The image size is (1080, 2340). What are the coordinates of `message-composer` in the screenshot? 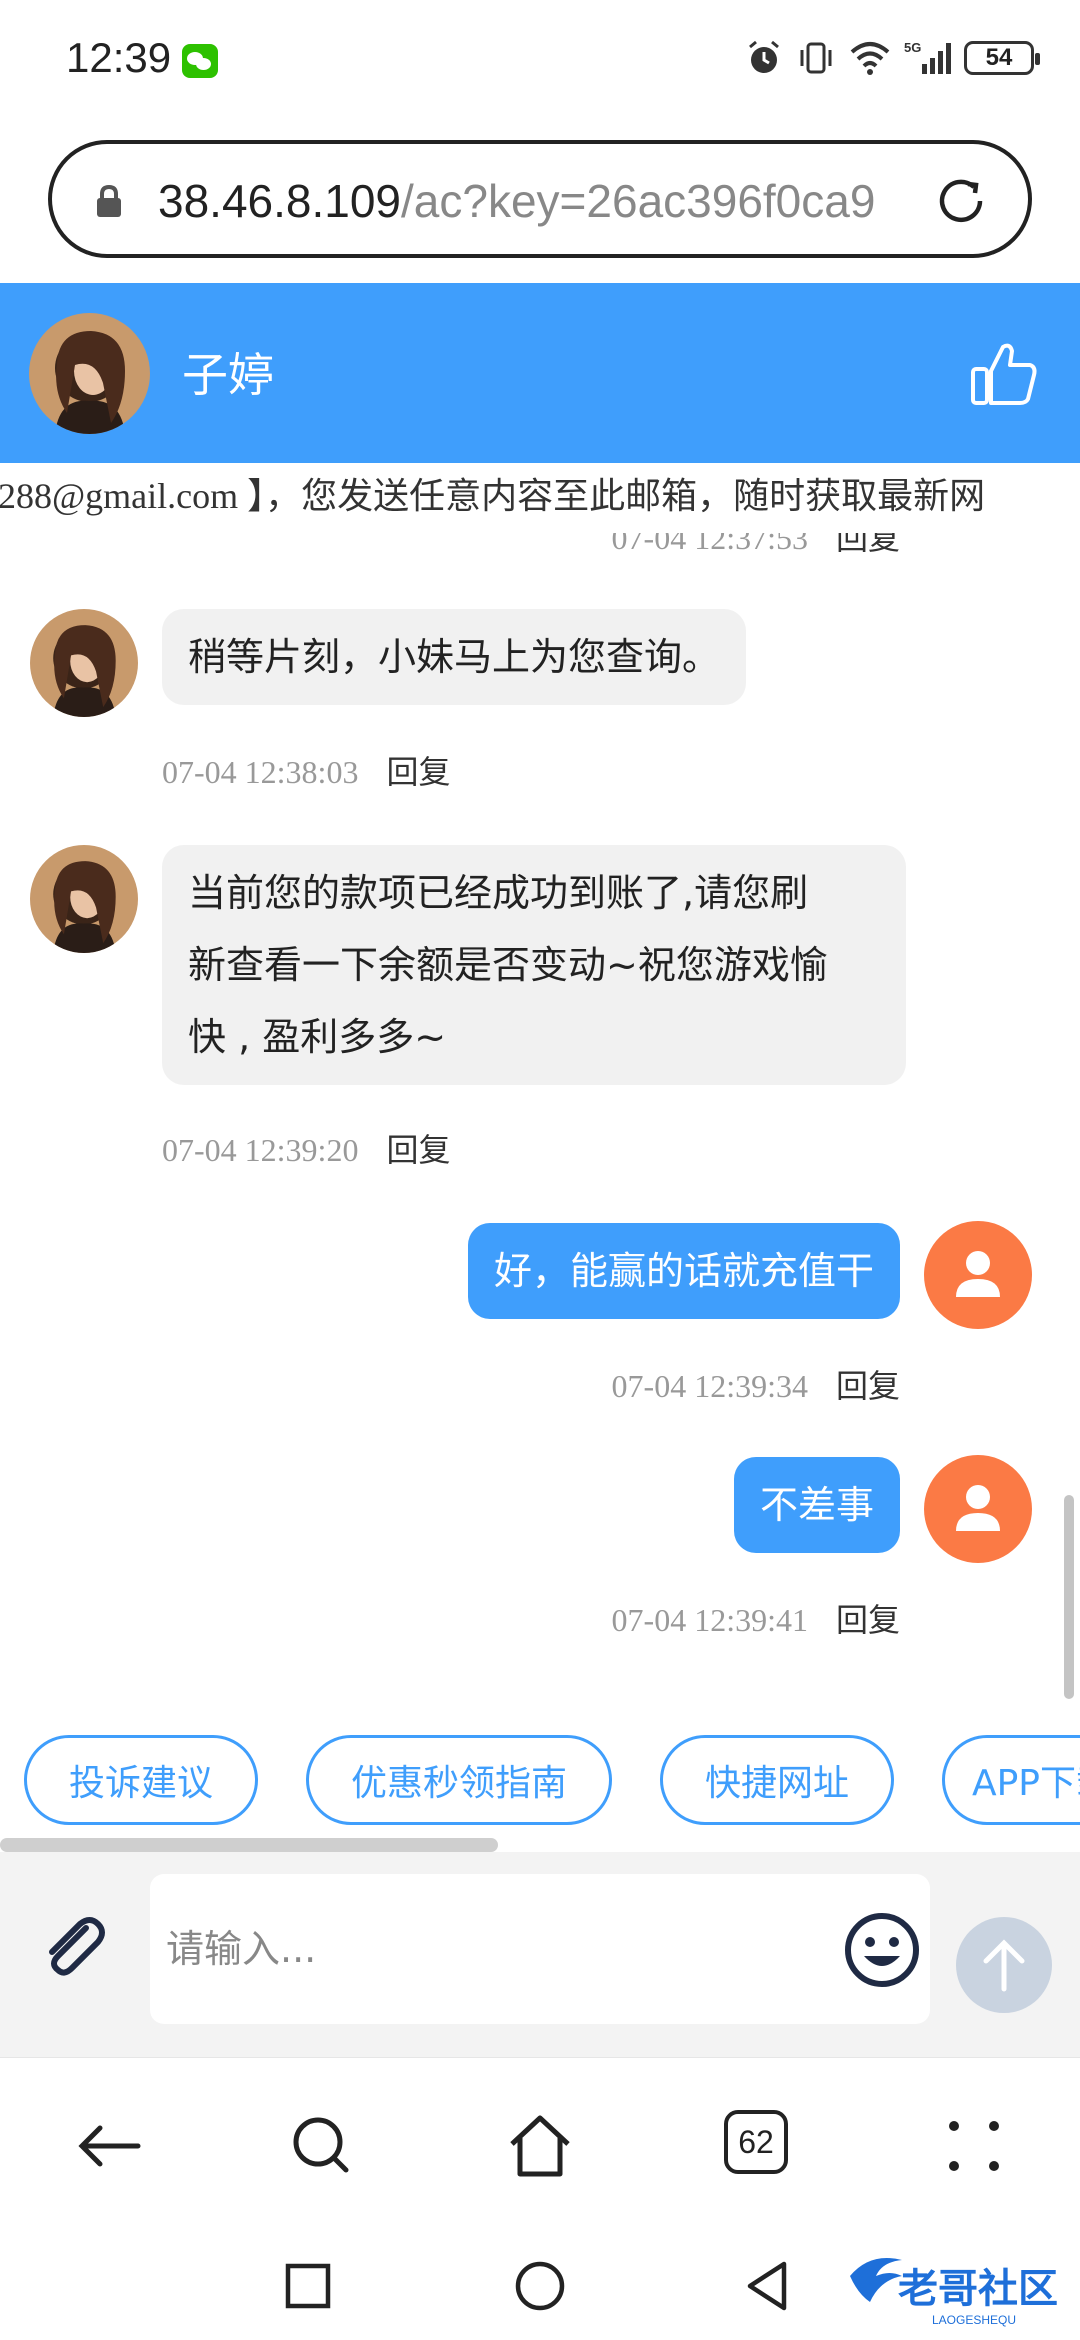 It's located at (540, 1954).